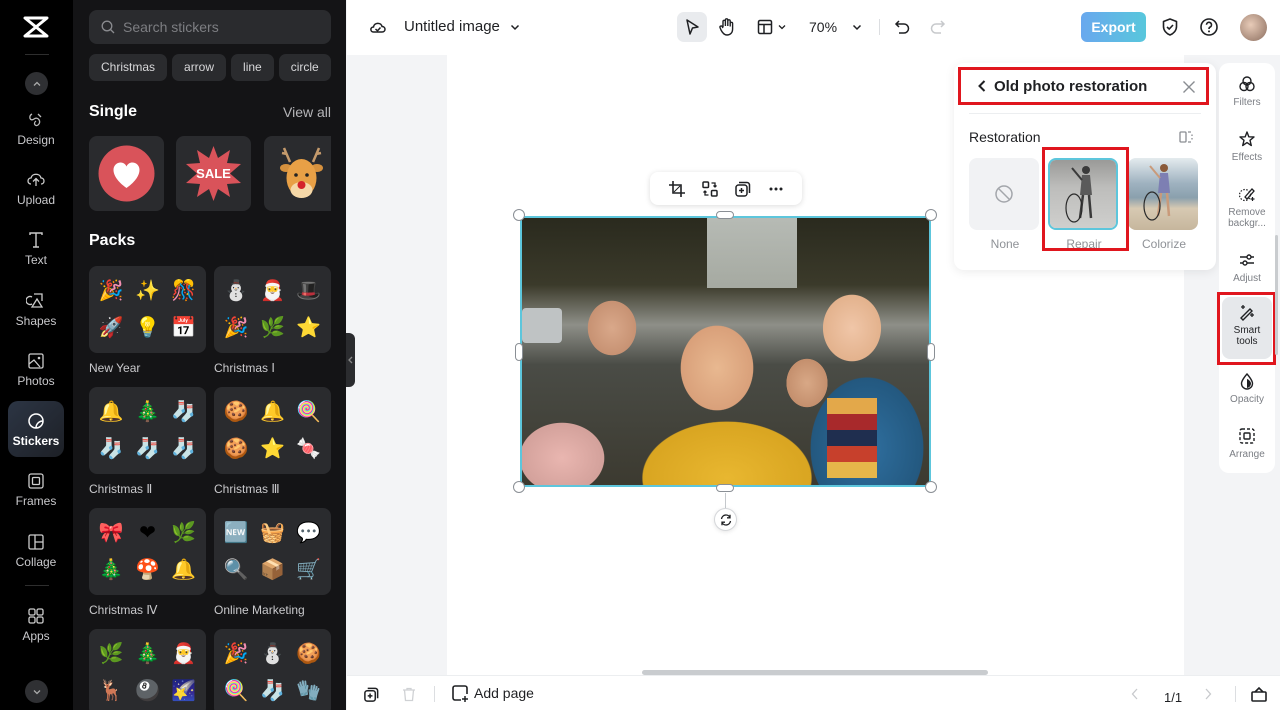  Describe the element at coordinates (1209, 27) in the screenshot. I see `help-button` at that location.